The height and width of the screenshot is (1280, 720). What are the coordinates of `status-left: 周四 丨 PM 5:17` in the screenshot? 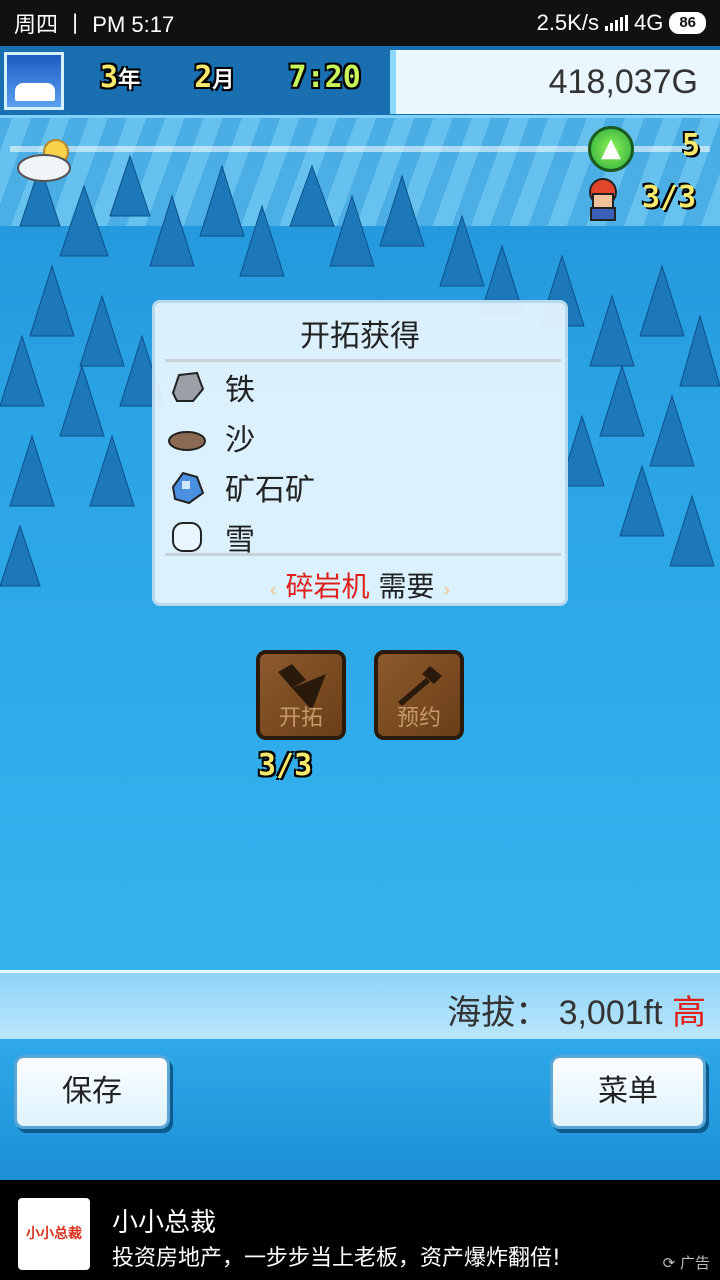 It's located at (94, 23).